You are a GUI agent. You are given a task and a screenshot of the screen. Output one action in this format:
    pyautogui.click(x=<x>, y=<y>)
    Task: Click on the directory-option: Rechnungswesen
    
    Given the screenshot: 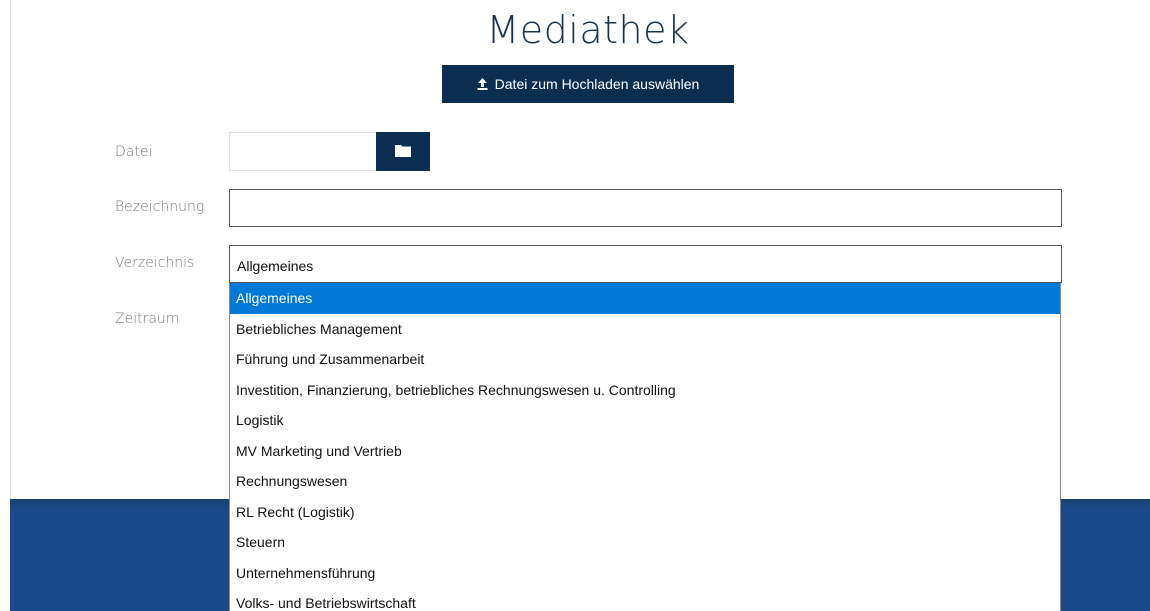 What is the action you would take?
    pyautogui.click(x=645, y=481)
    